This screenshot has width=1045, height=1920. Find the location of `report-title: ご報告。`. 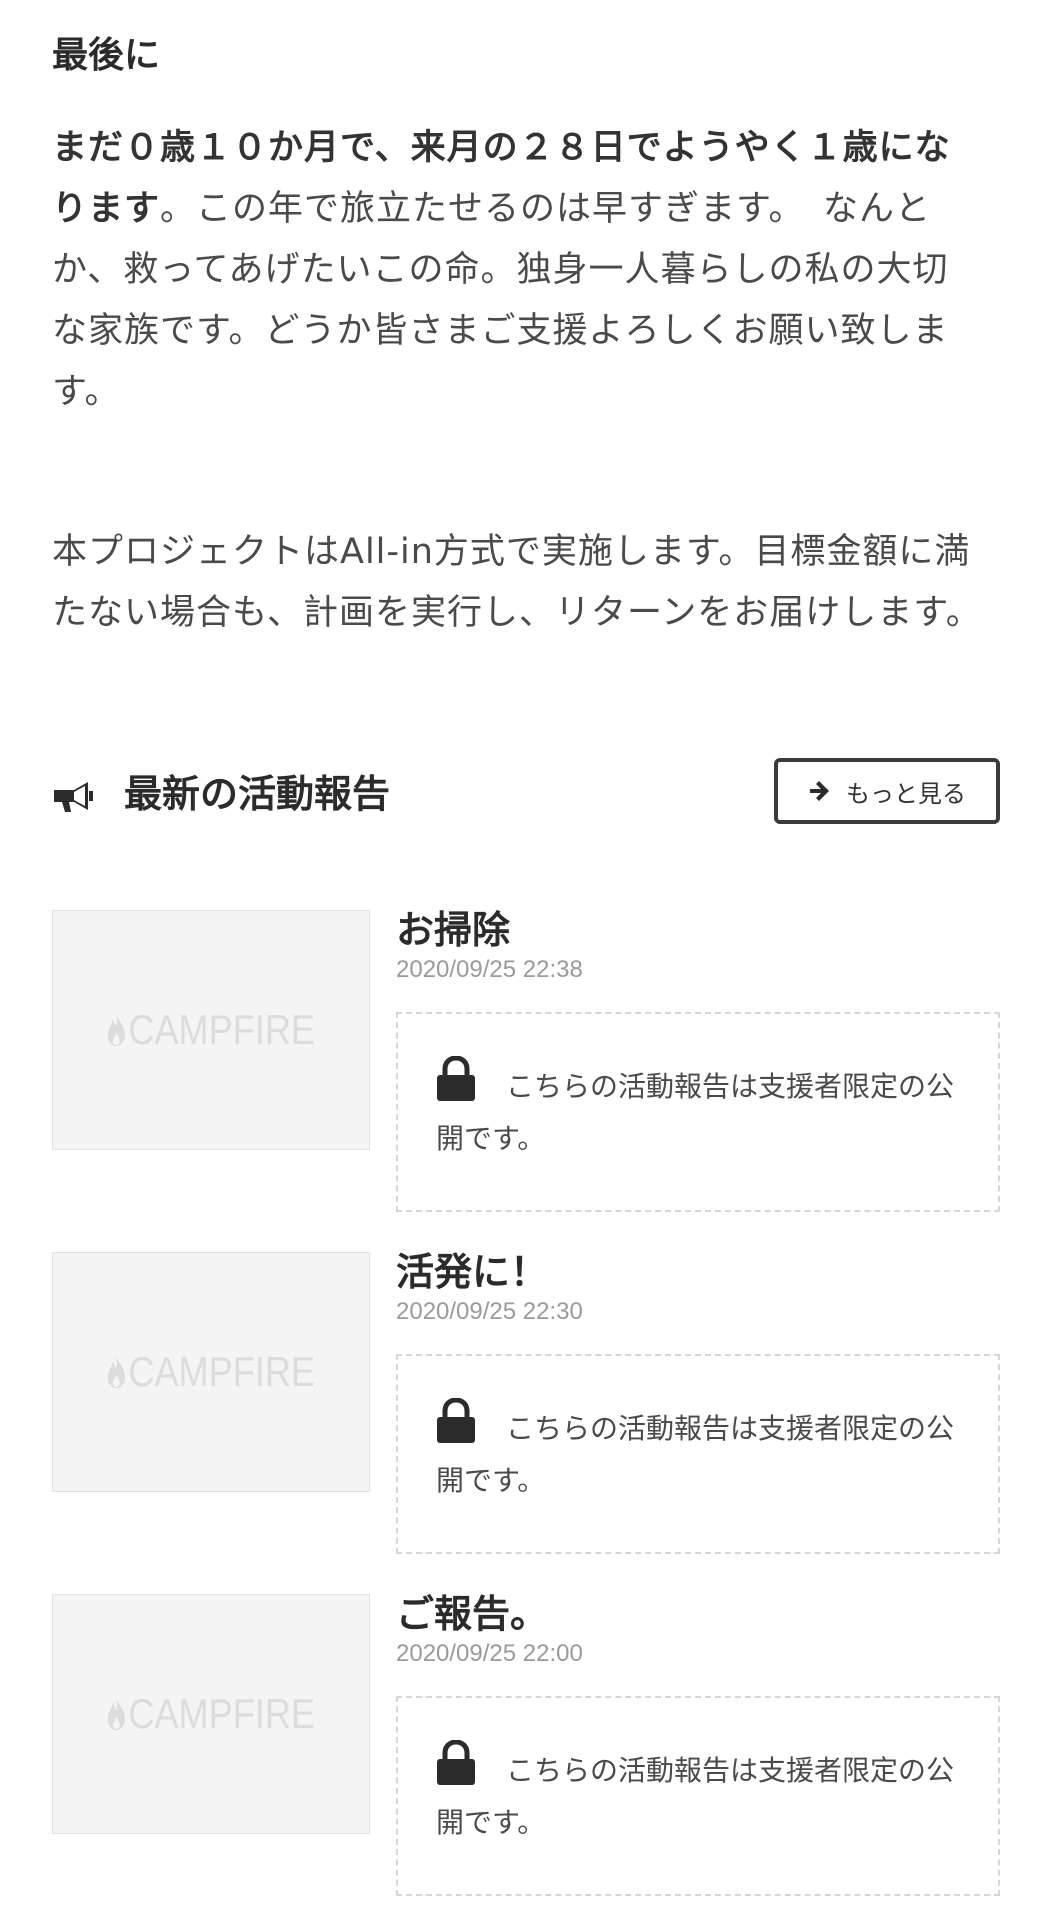

report-title: ご報告。 is located at coordinates (472, 1614).